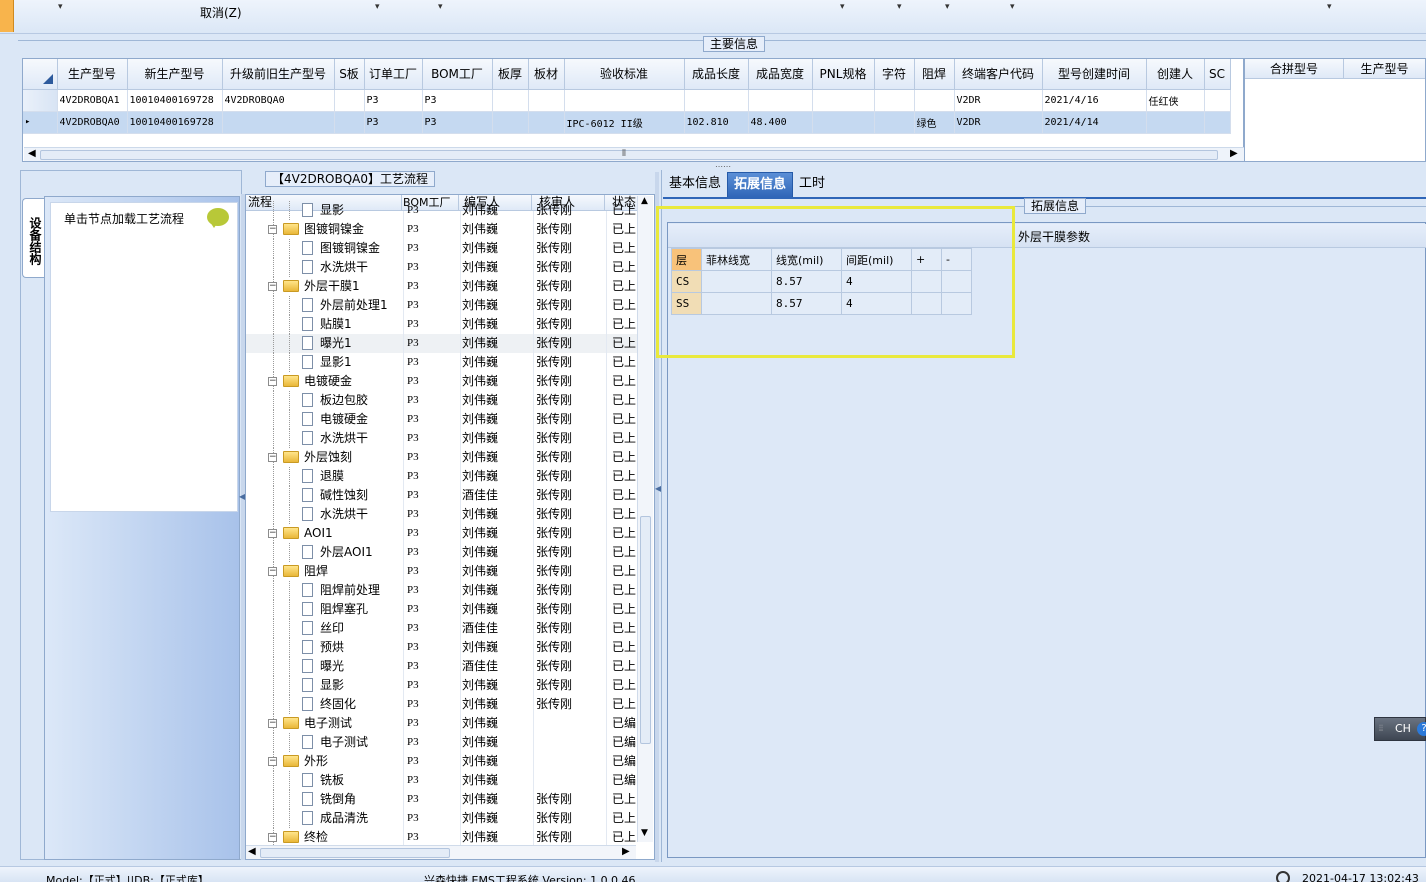 This screenshot has height=882, width=1426. What do you see at coordinates (1335, 110) in the screenshot?
I see `combine-grid: 合拼型号 生产型号` at bounding box center [1335, 110].